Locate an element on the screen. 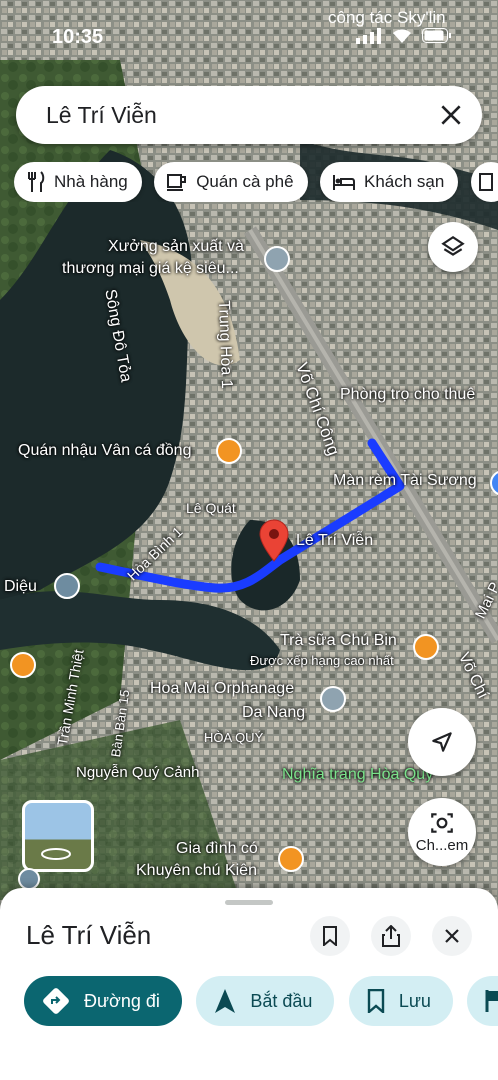 The image size is (498, 1080). search-query: Lê Trí Viễn is located at coordinates (101, 115).